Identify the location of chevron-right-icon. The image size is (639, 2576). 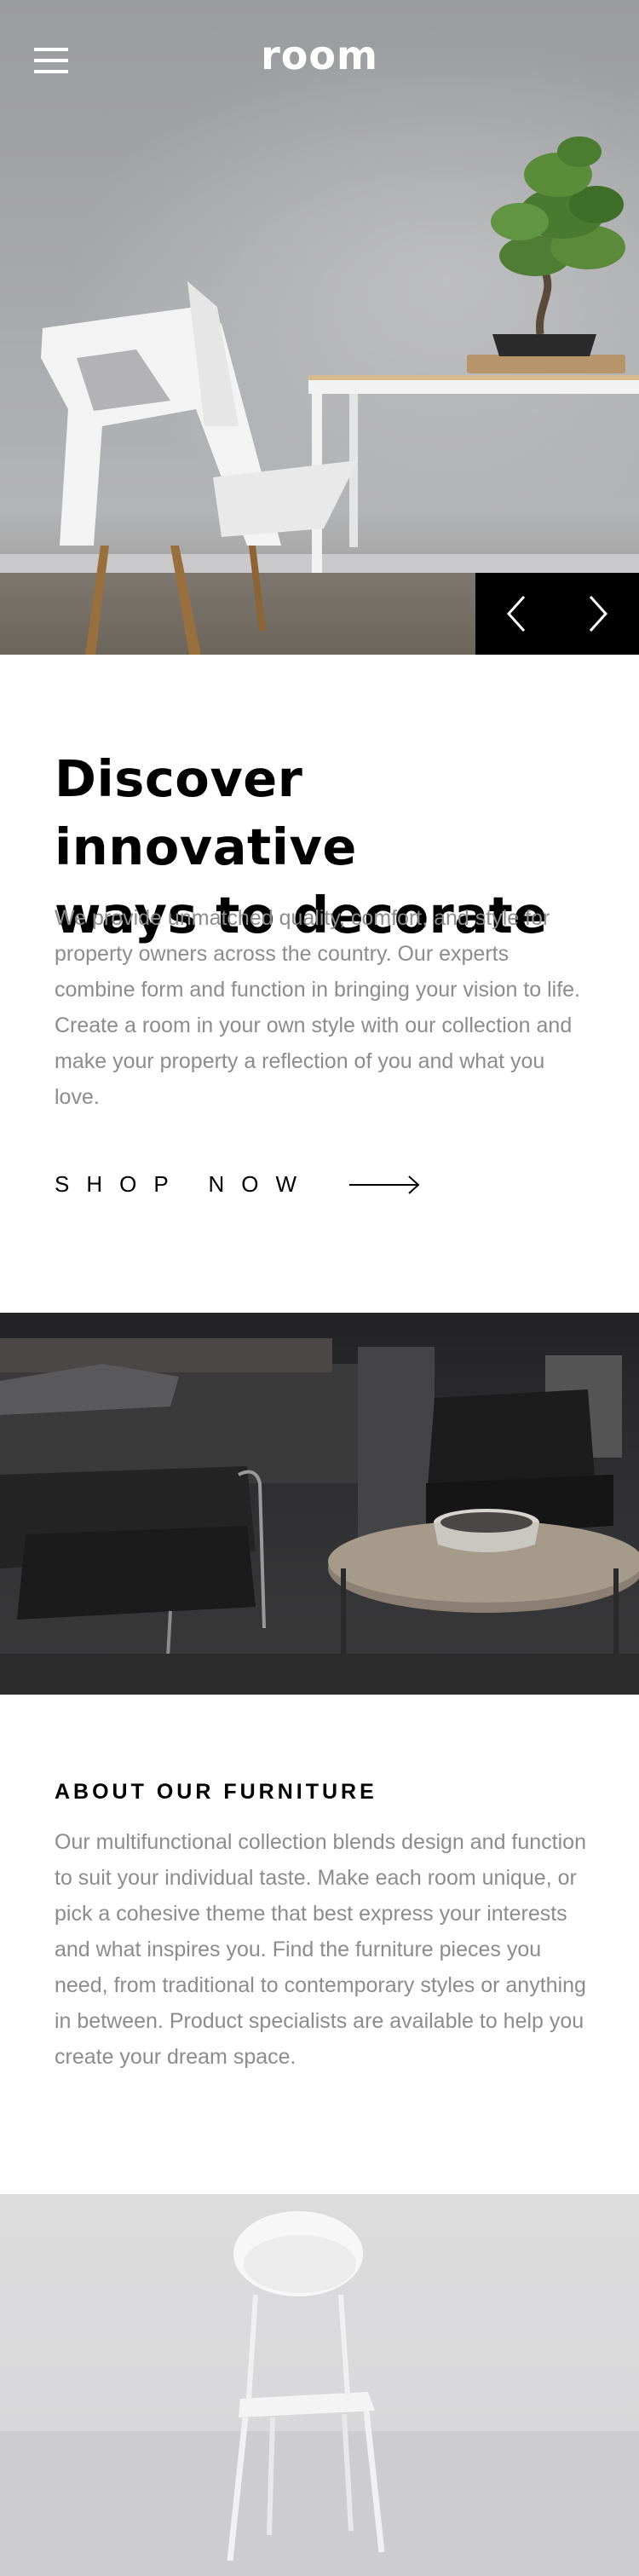
(598, 613).